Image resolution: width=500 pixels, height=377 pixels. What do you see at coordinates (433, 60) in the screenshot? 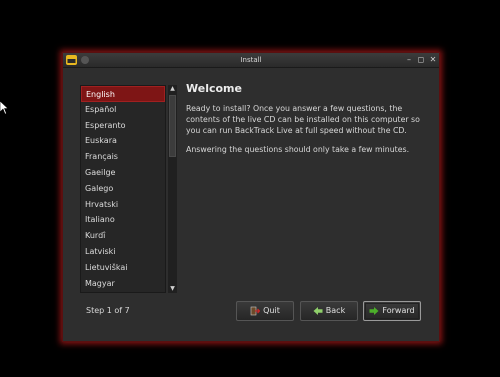
I see `close-icon: ✕` at bounding box center [433, 60].